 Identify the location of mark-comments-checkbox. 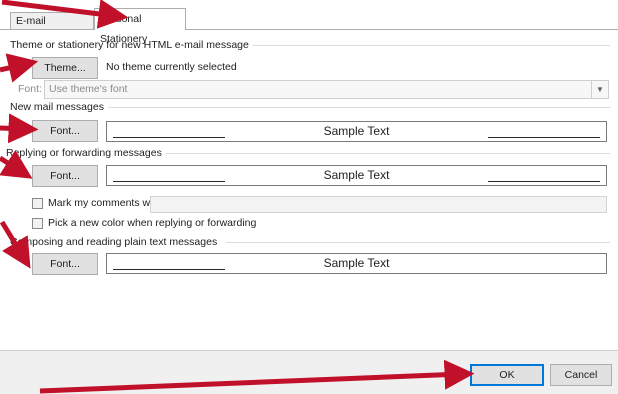
(37, 203).